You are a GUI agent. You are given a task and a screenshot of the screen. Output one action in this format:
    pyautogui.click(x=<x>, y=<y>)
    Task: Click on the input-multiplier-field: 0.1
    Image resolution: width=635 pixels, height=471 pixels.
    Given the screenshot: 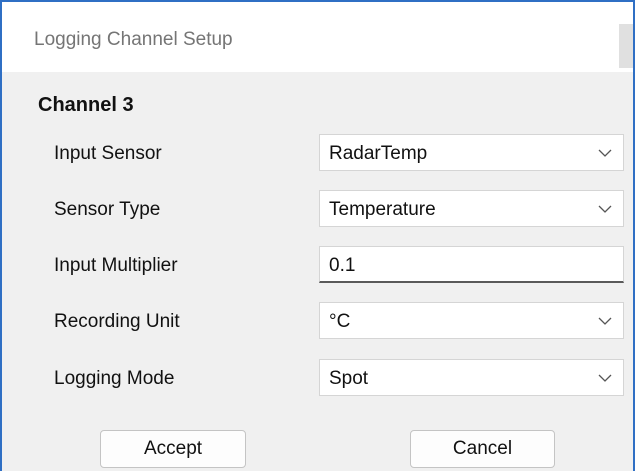 What is the action you would take?
    pyautogui.click(x=471, y=264)
    